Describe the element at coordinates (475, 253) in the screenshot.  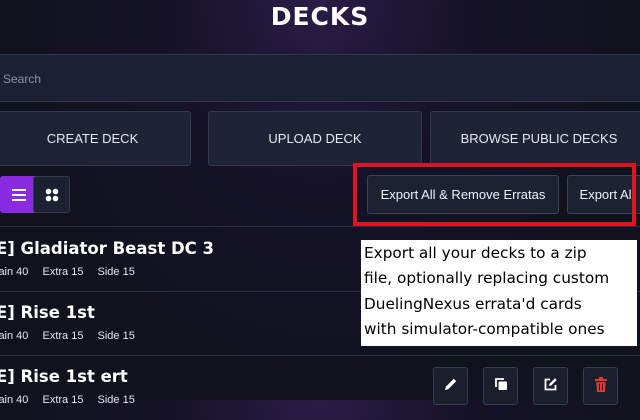
I see `tooltip-line: Export all your decks to a zip` at that location.